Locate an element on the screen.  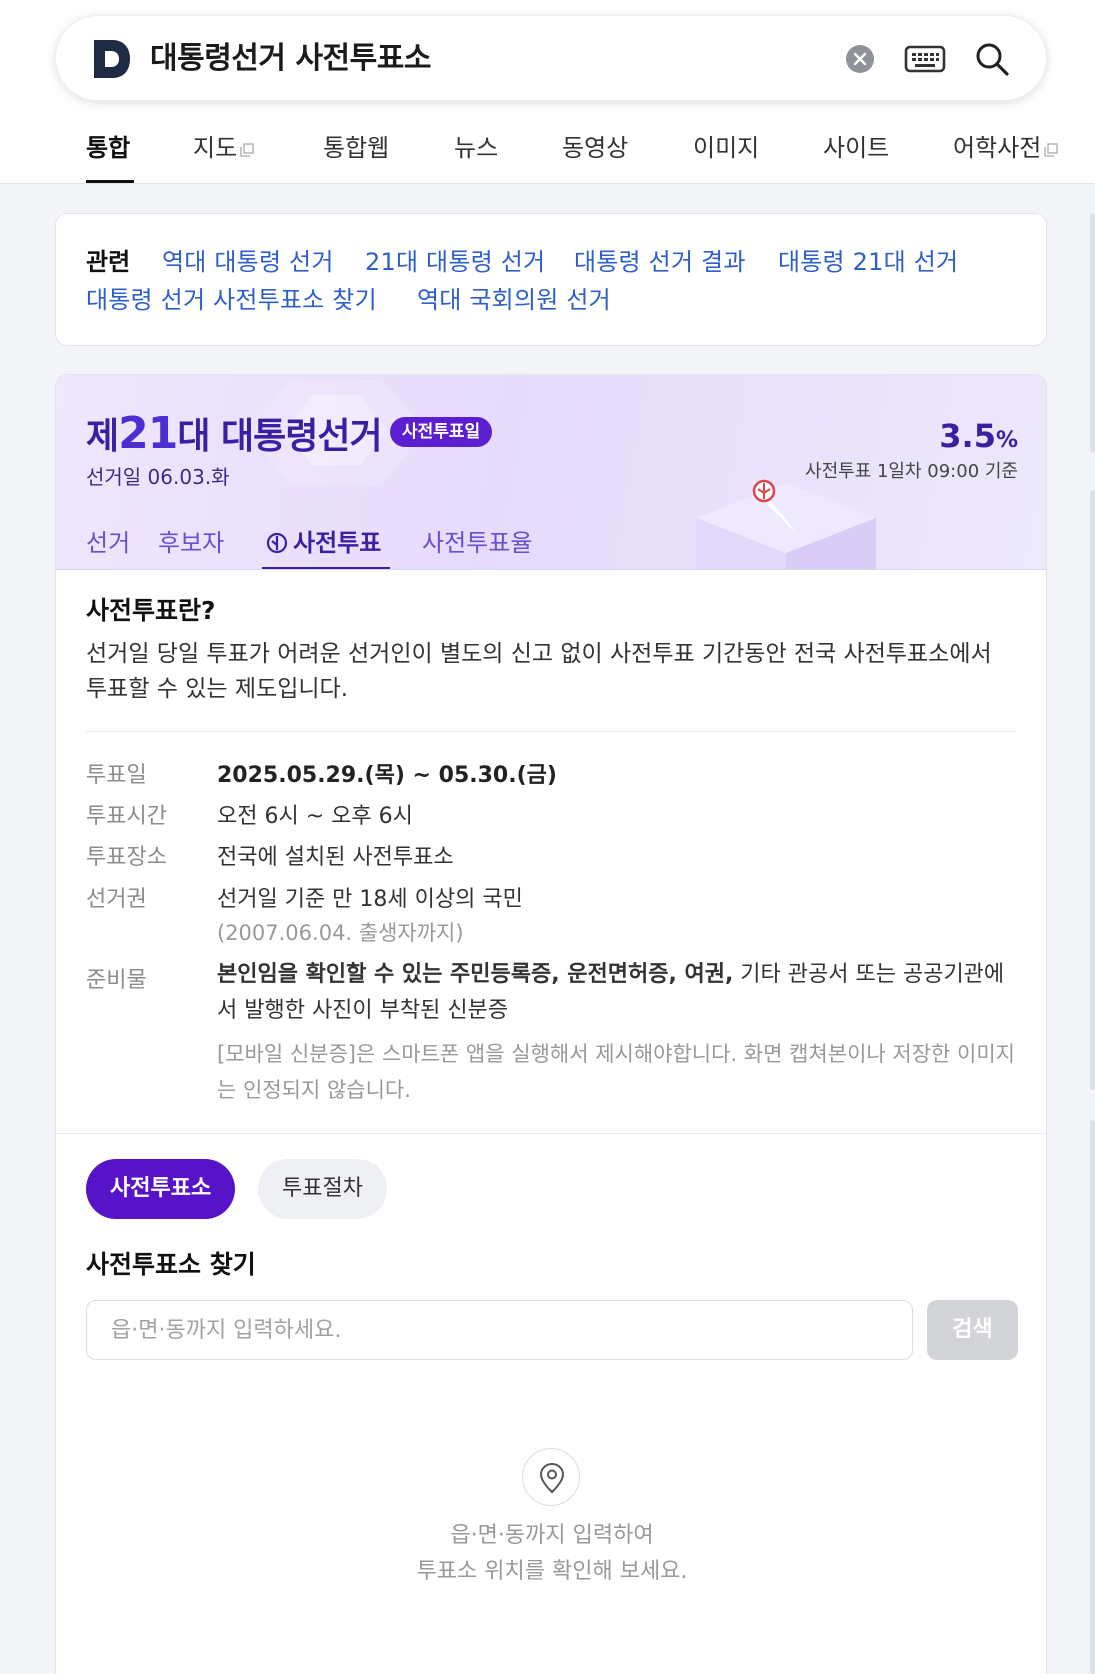
related-link: 역대 국회의원 선거 is located at coordinates (514, 297).